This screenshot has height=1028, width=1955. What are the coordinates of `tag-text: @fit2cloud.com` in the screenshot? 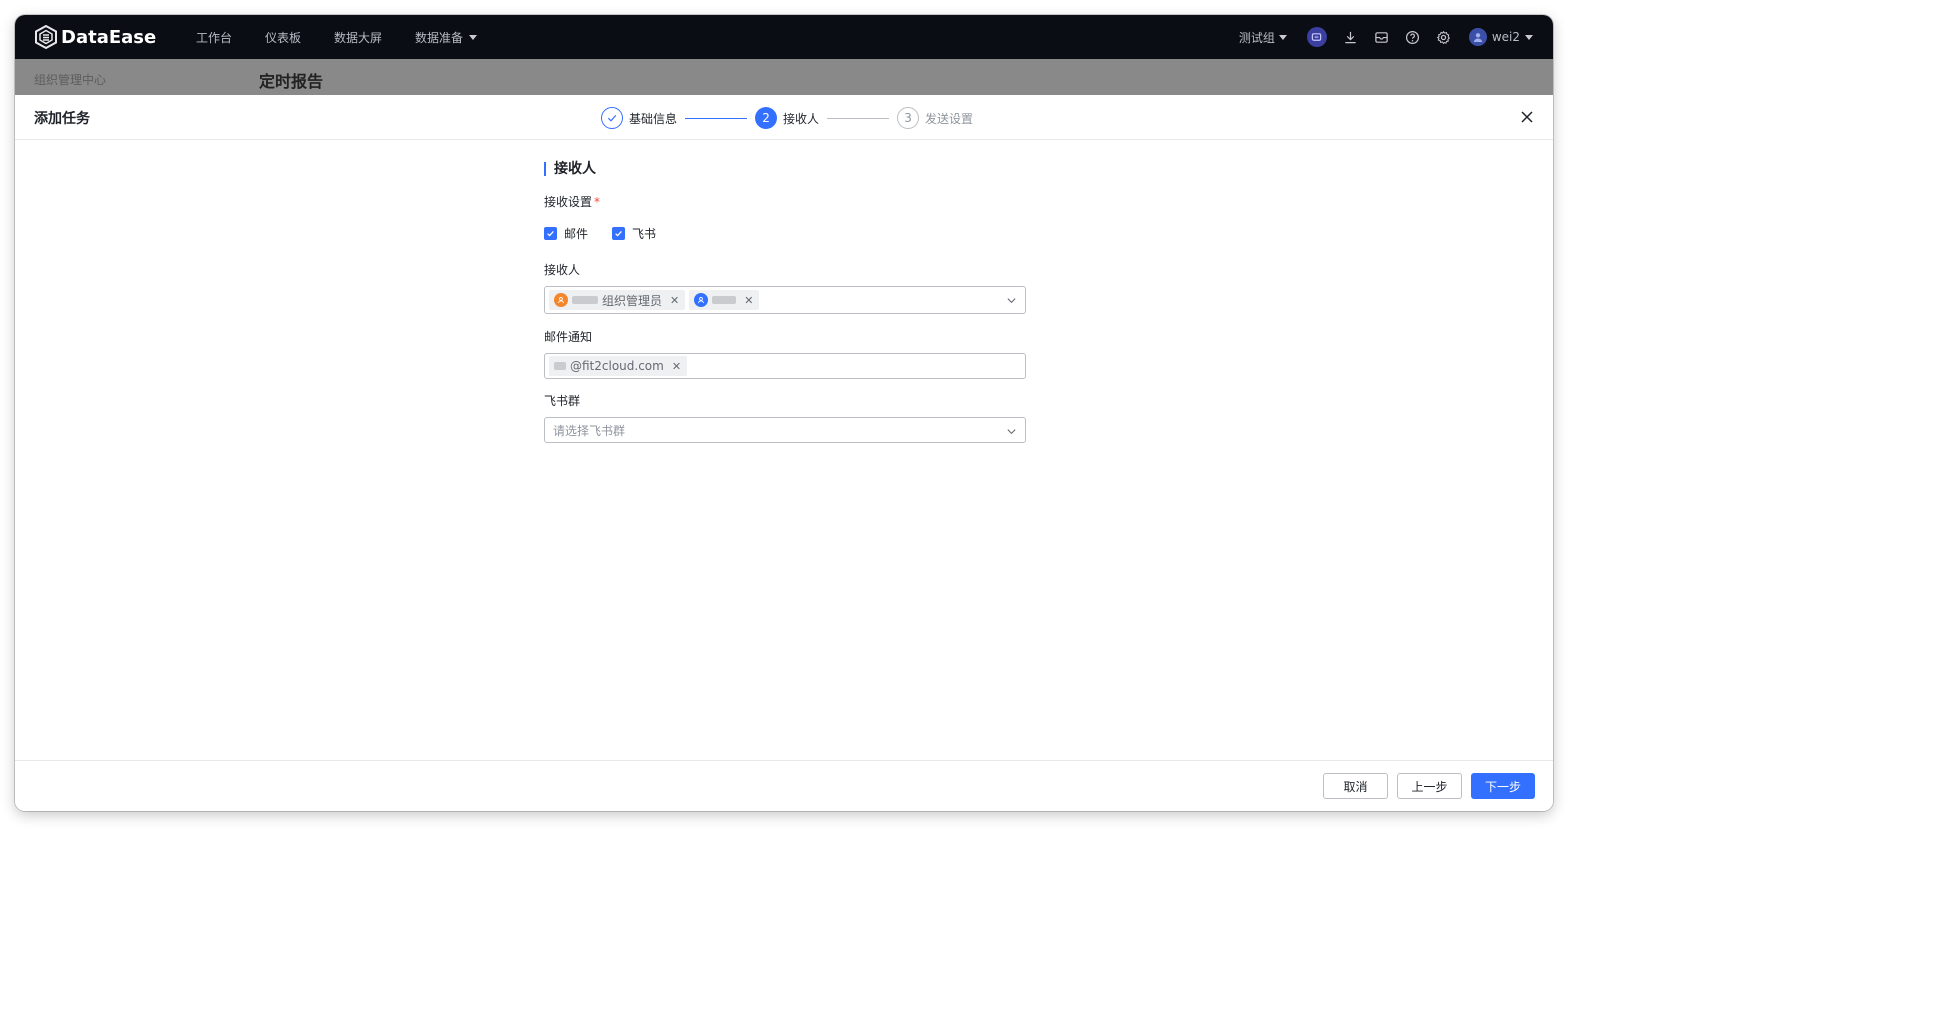 It's located at (617, 366).